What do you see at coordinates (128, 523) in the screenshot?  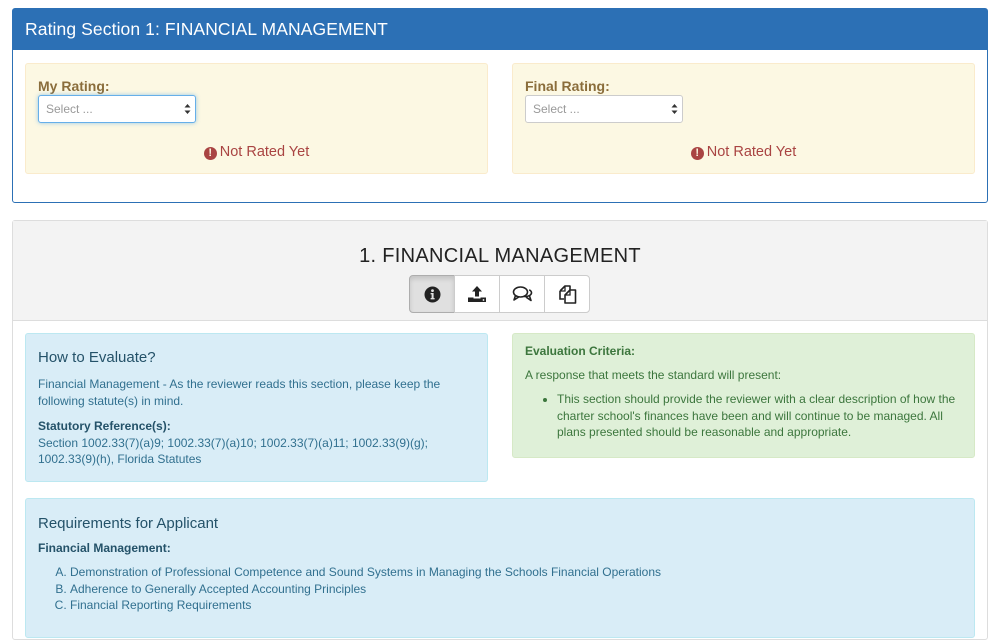 I see `requirements-heading: Requirements for Applicant` at bounding box center [128, 523].